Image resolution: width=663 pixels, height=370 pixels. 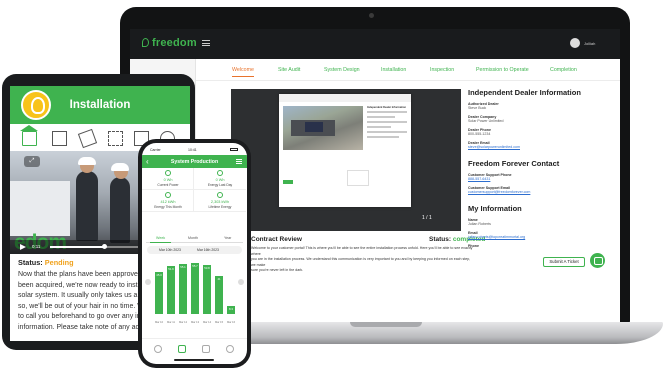 I want to click on x-tick-label: Mar 13, so click(x=195, y=322).